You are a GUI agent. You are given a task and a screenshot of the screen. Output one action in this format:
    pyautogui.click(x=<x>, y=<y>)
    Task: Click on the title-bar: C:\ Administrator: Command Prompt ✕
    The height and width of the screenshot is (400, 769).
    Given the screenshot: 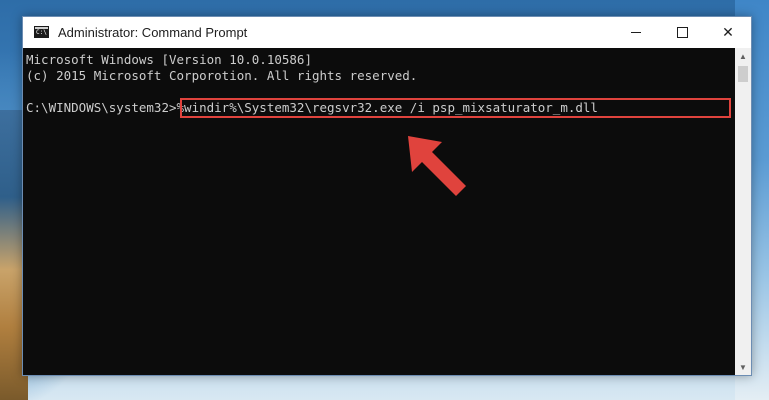 What is the action you would take?
    pyautogui.click(x=387, y=32)
    